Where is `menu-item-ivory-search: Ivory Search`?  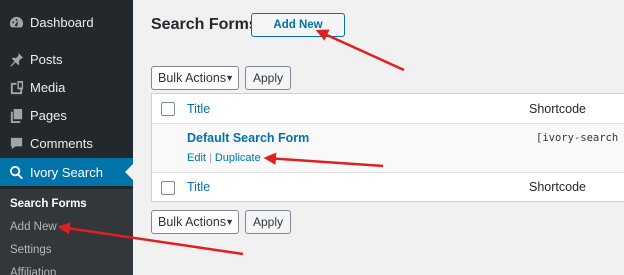
menu-item-ivory-search: Ivory Search is located at coordinates (66, 172).